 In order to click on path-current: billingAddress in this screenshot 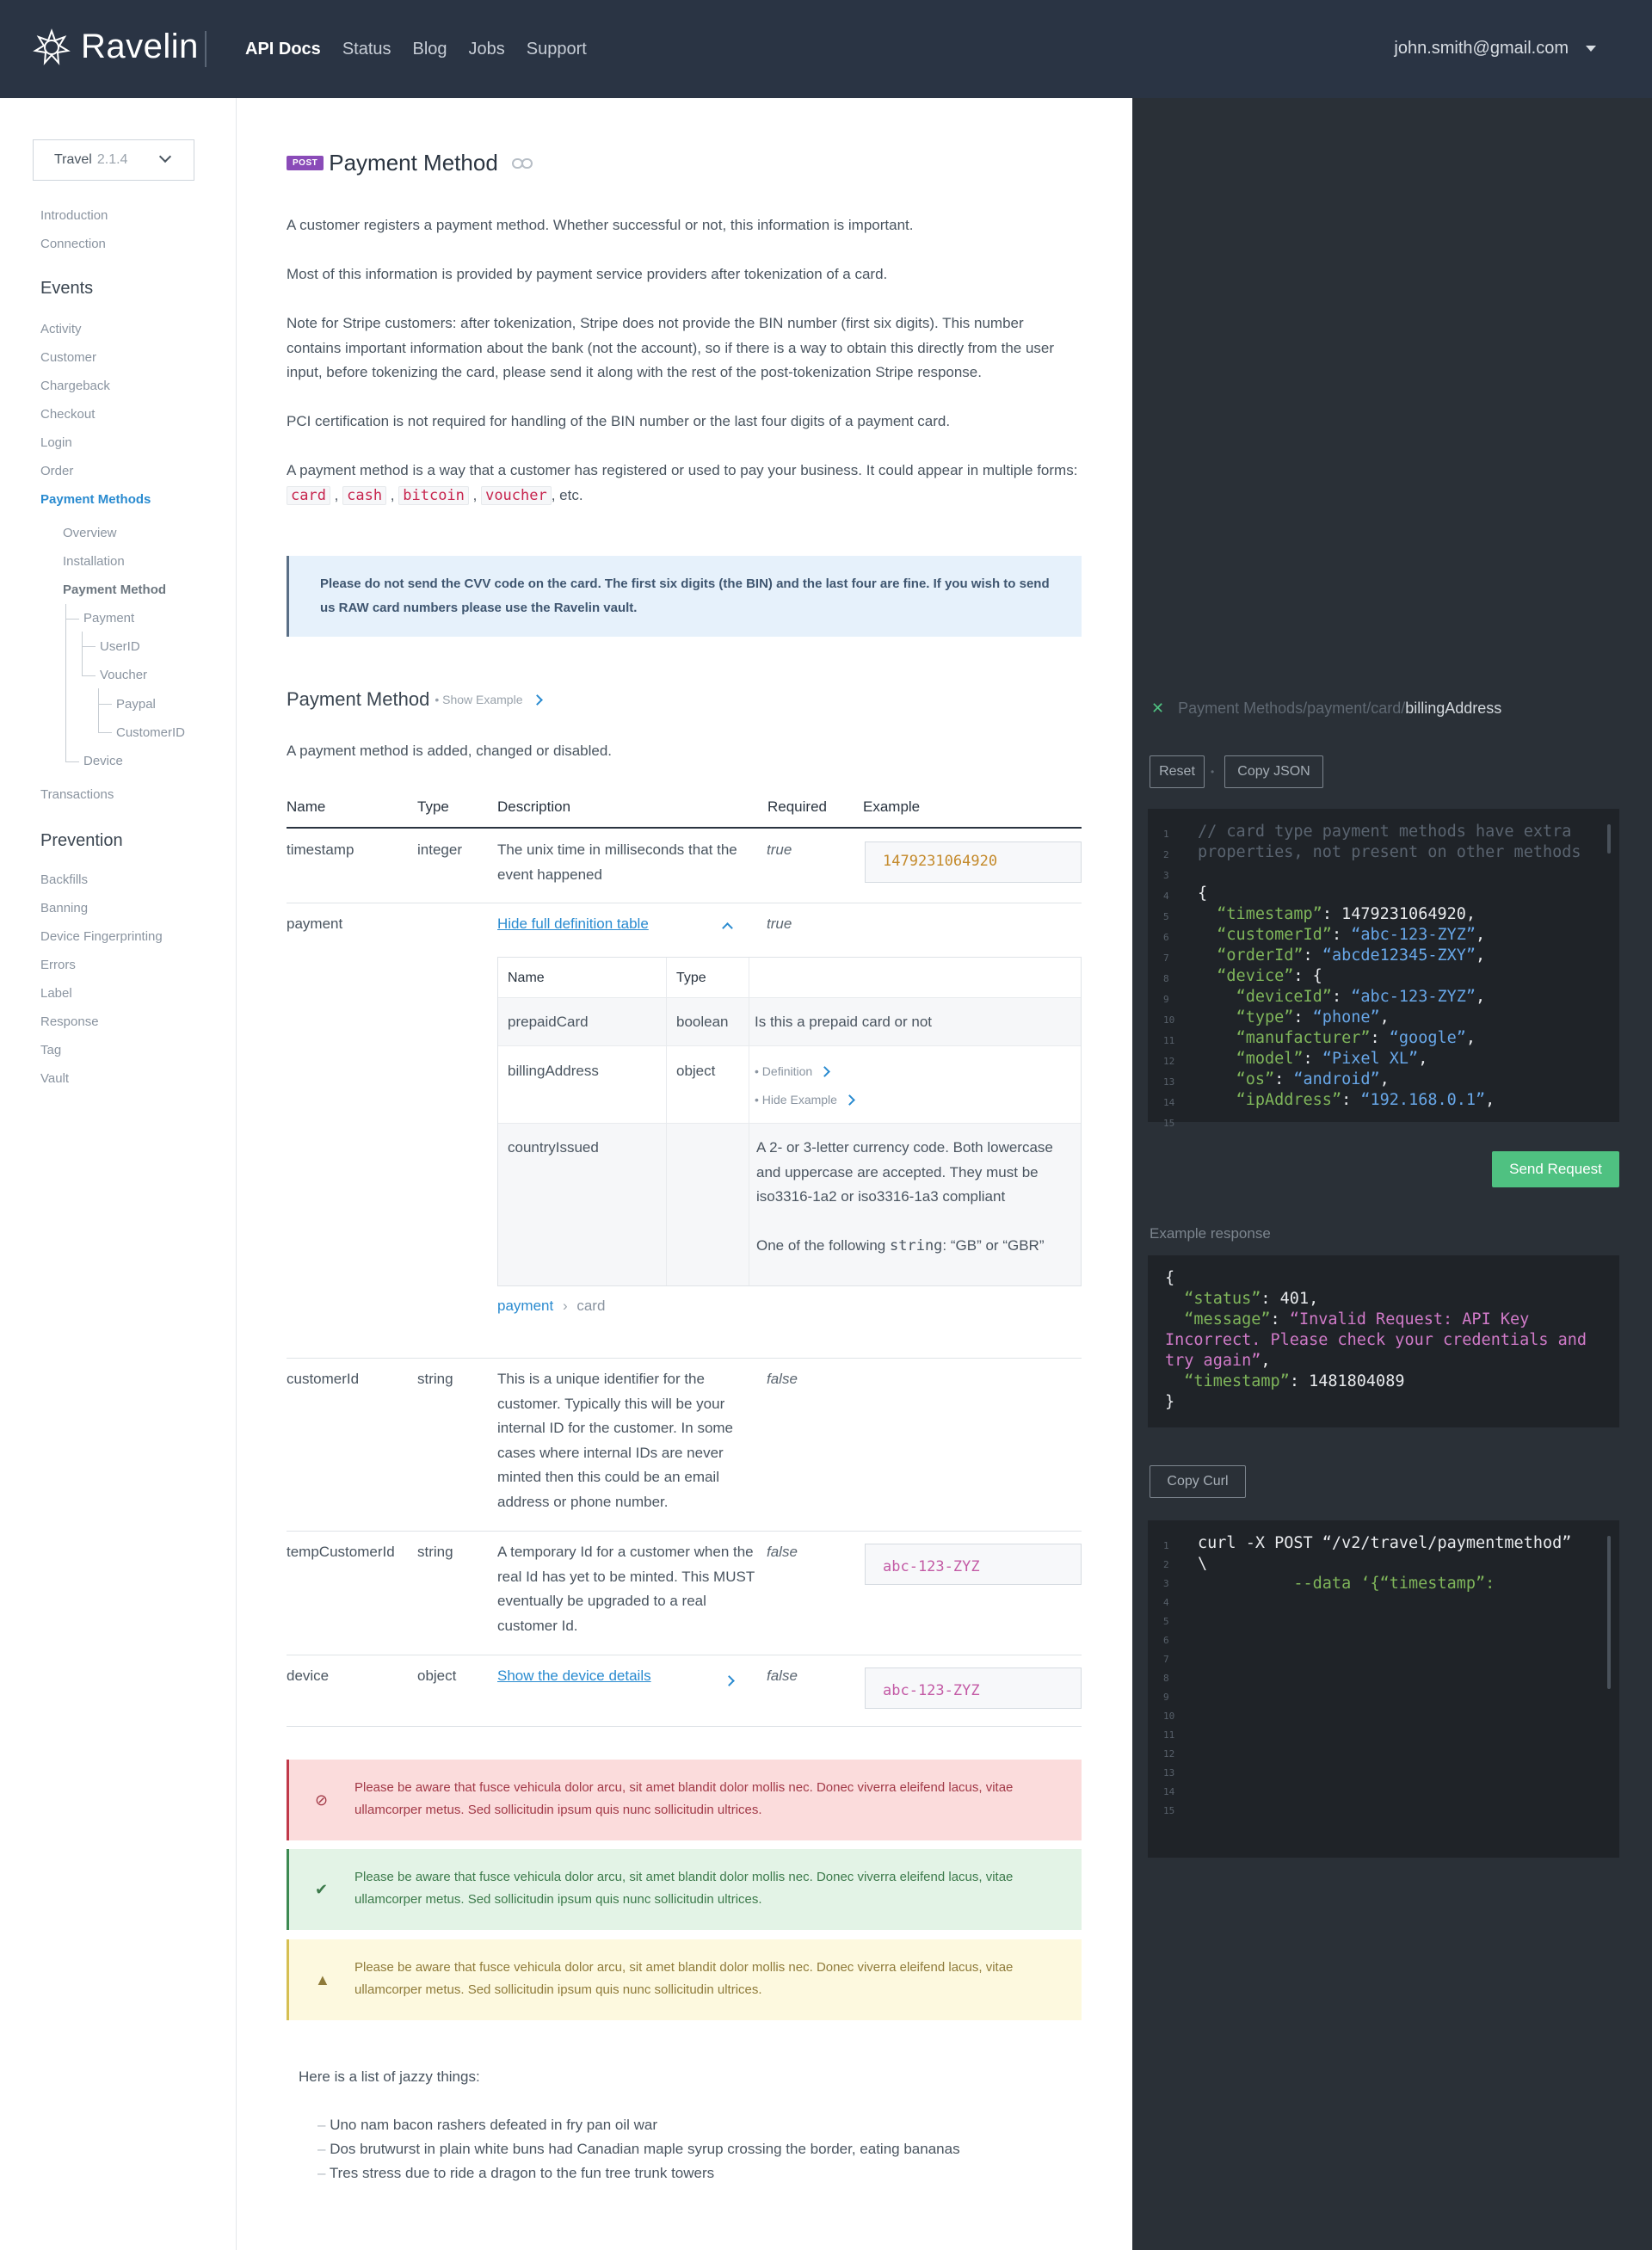, I will do `click(1453, 708)`.